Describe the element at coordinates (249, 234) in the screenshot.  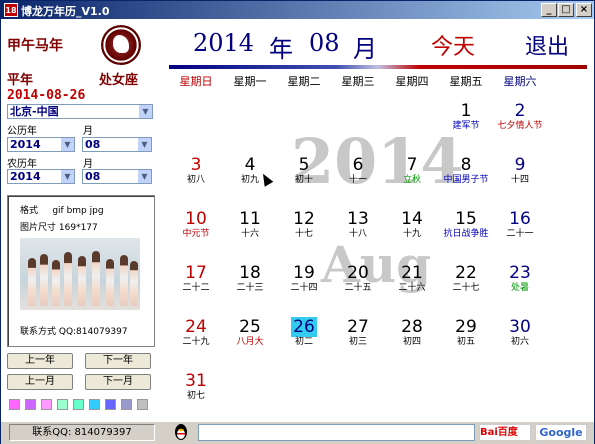
I see `lunar-day-label: 十六` at that location.